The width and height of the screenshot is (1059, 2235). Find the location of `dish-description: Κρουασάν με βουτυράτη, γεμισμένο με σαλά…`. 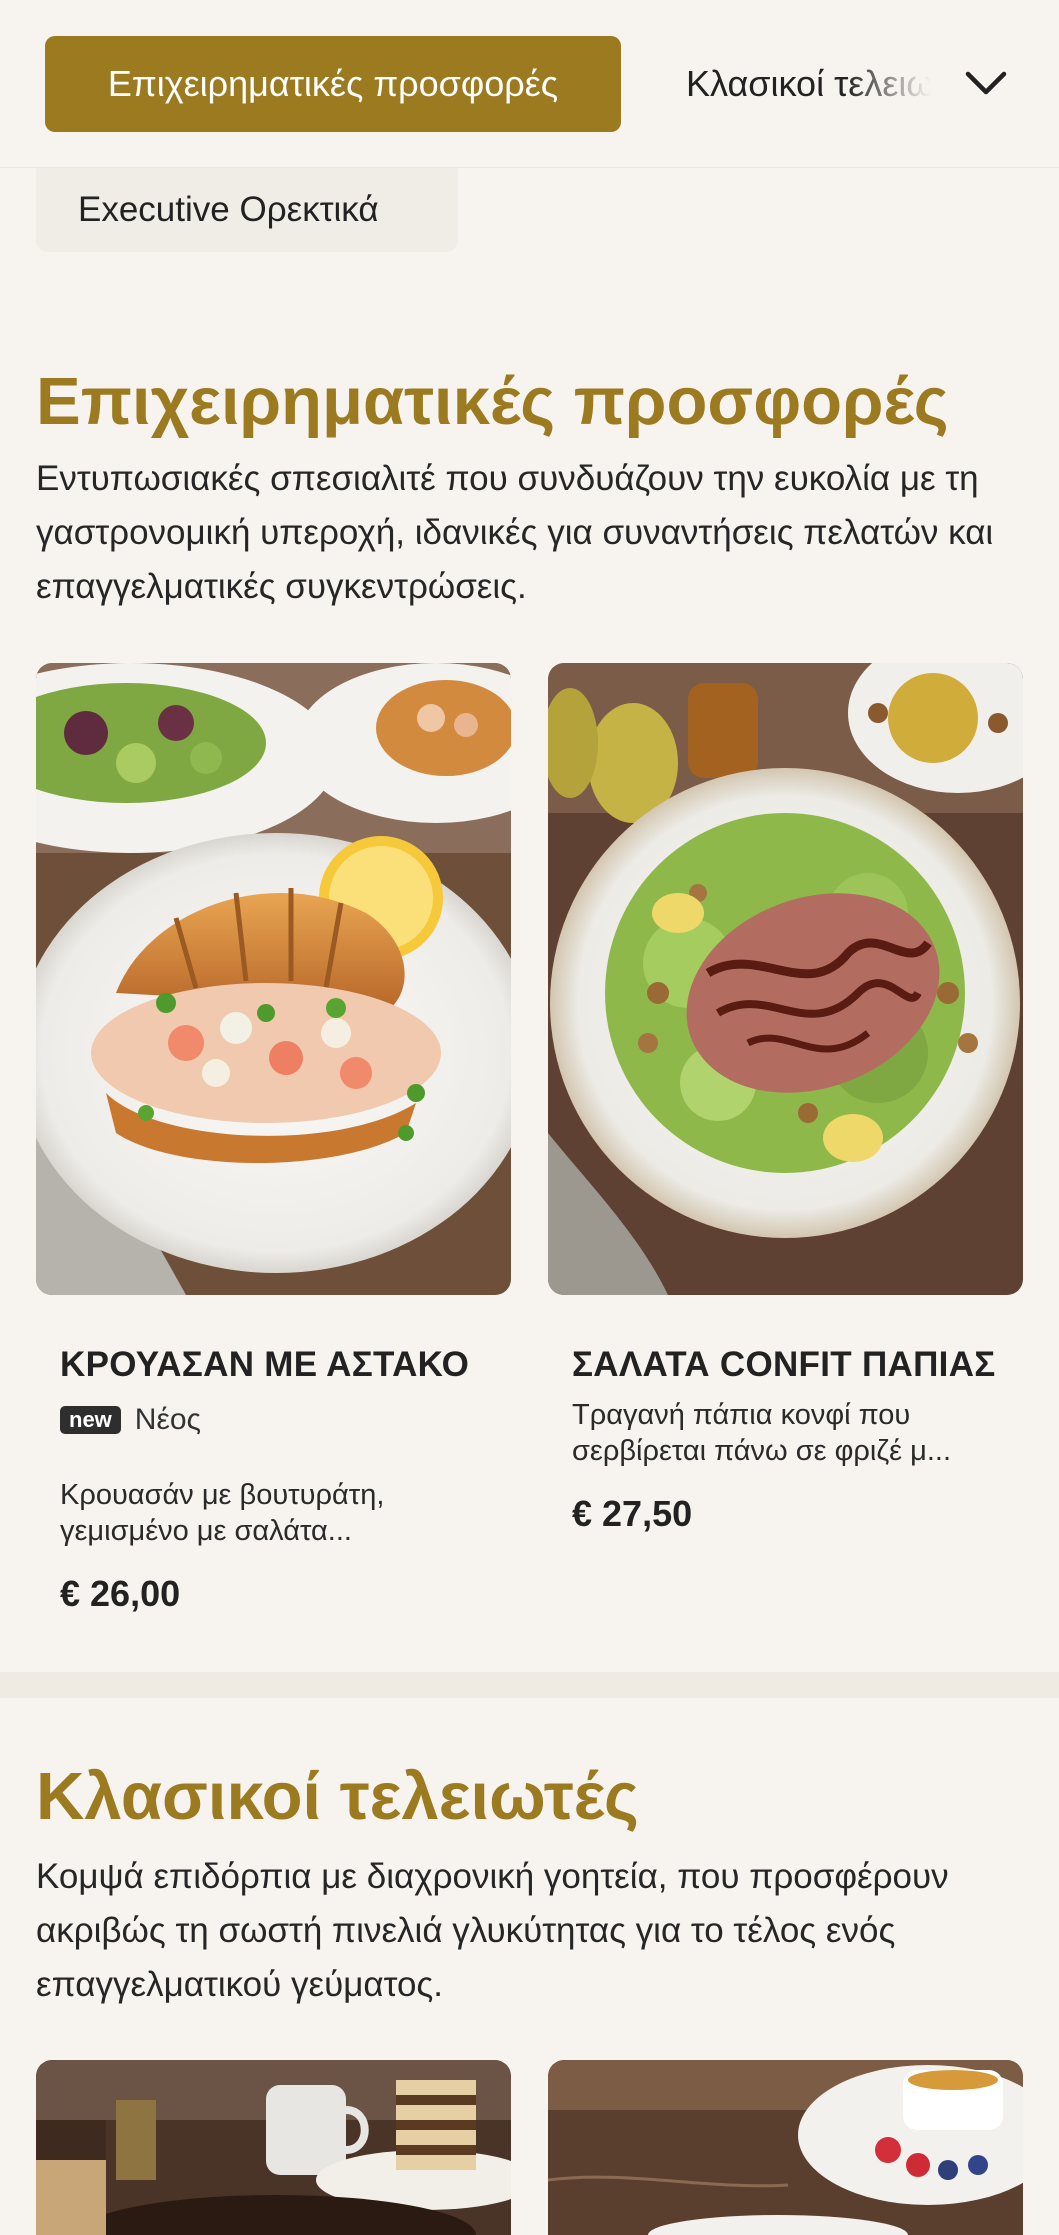

dish-description: Κρουασάν με βουτυράτη, γεμισμένο με σαλά… is located at coordinates (222, 1513).